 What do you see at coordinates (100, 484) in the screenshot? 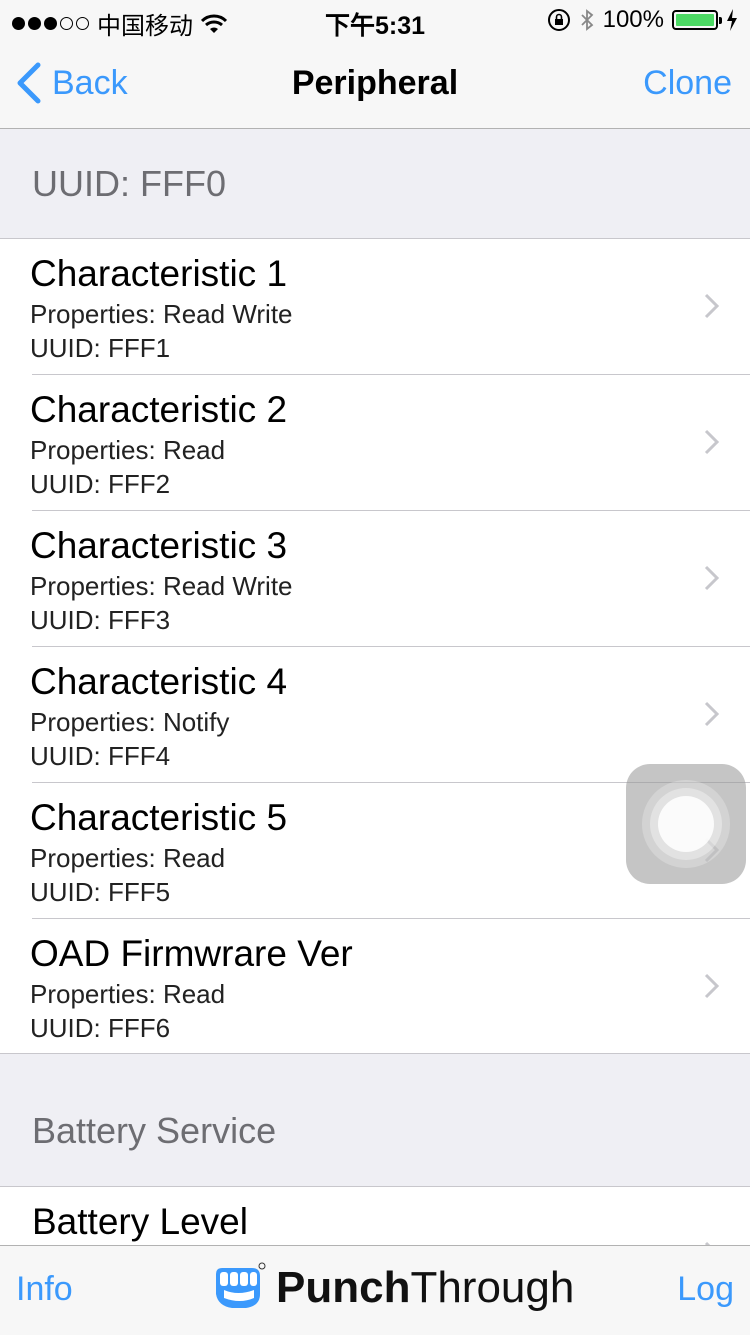
I see `row-uuid: UUID: FFF2` at bounding box center [100, 484].